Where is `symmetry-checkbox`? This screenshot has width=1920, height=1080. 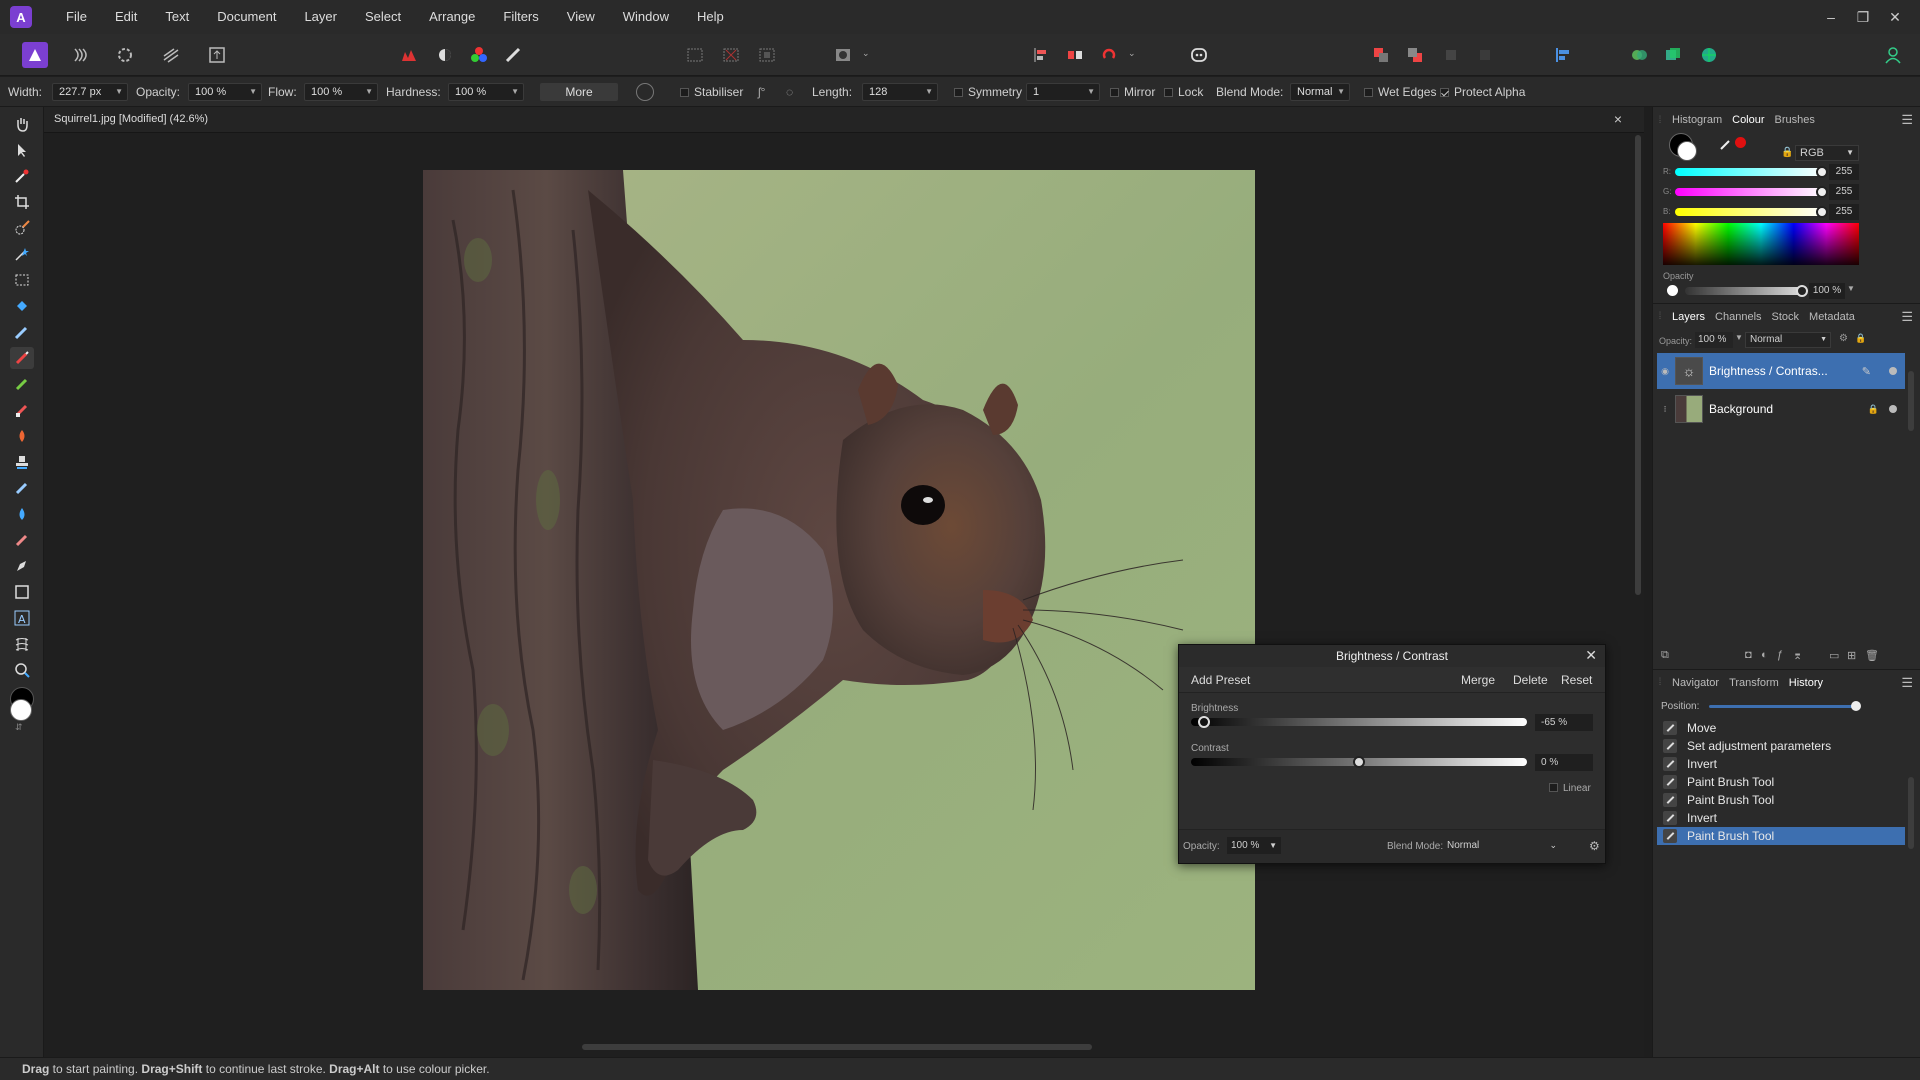
symmetry-checkbox is located at coordinates (958, 92).